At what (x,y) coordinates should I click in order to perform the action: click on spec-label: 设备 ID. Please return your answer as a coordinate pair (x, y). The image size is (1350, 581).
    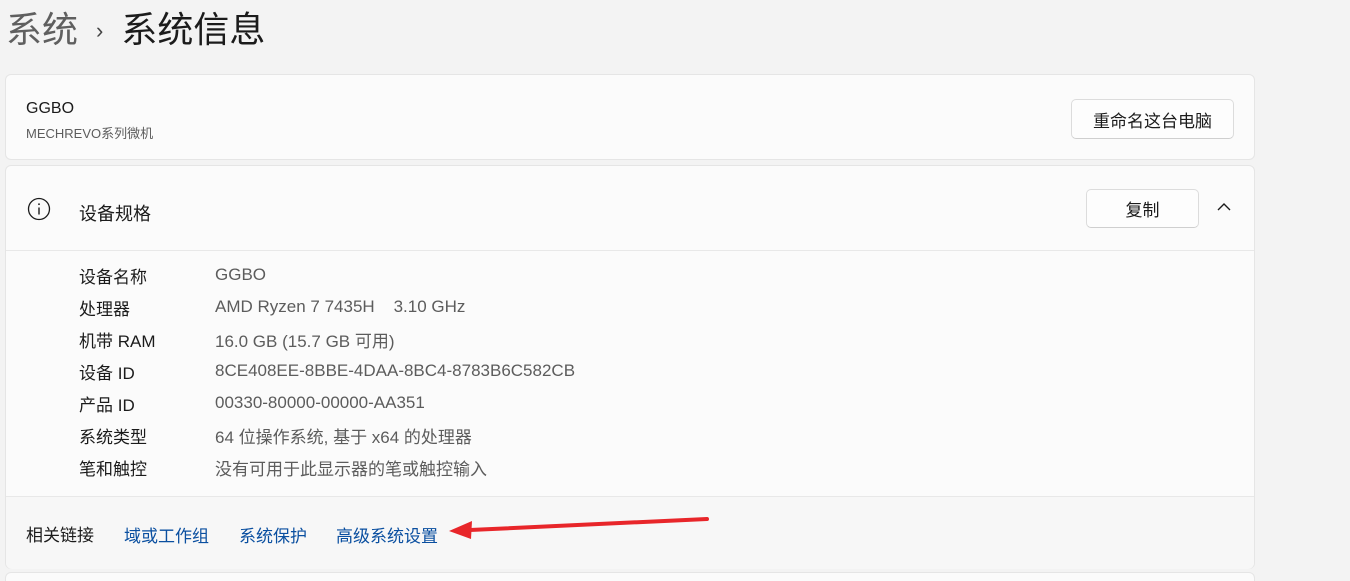
    Looking at the image, I should click on (107, 373).